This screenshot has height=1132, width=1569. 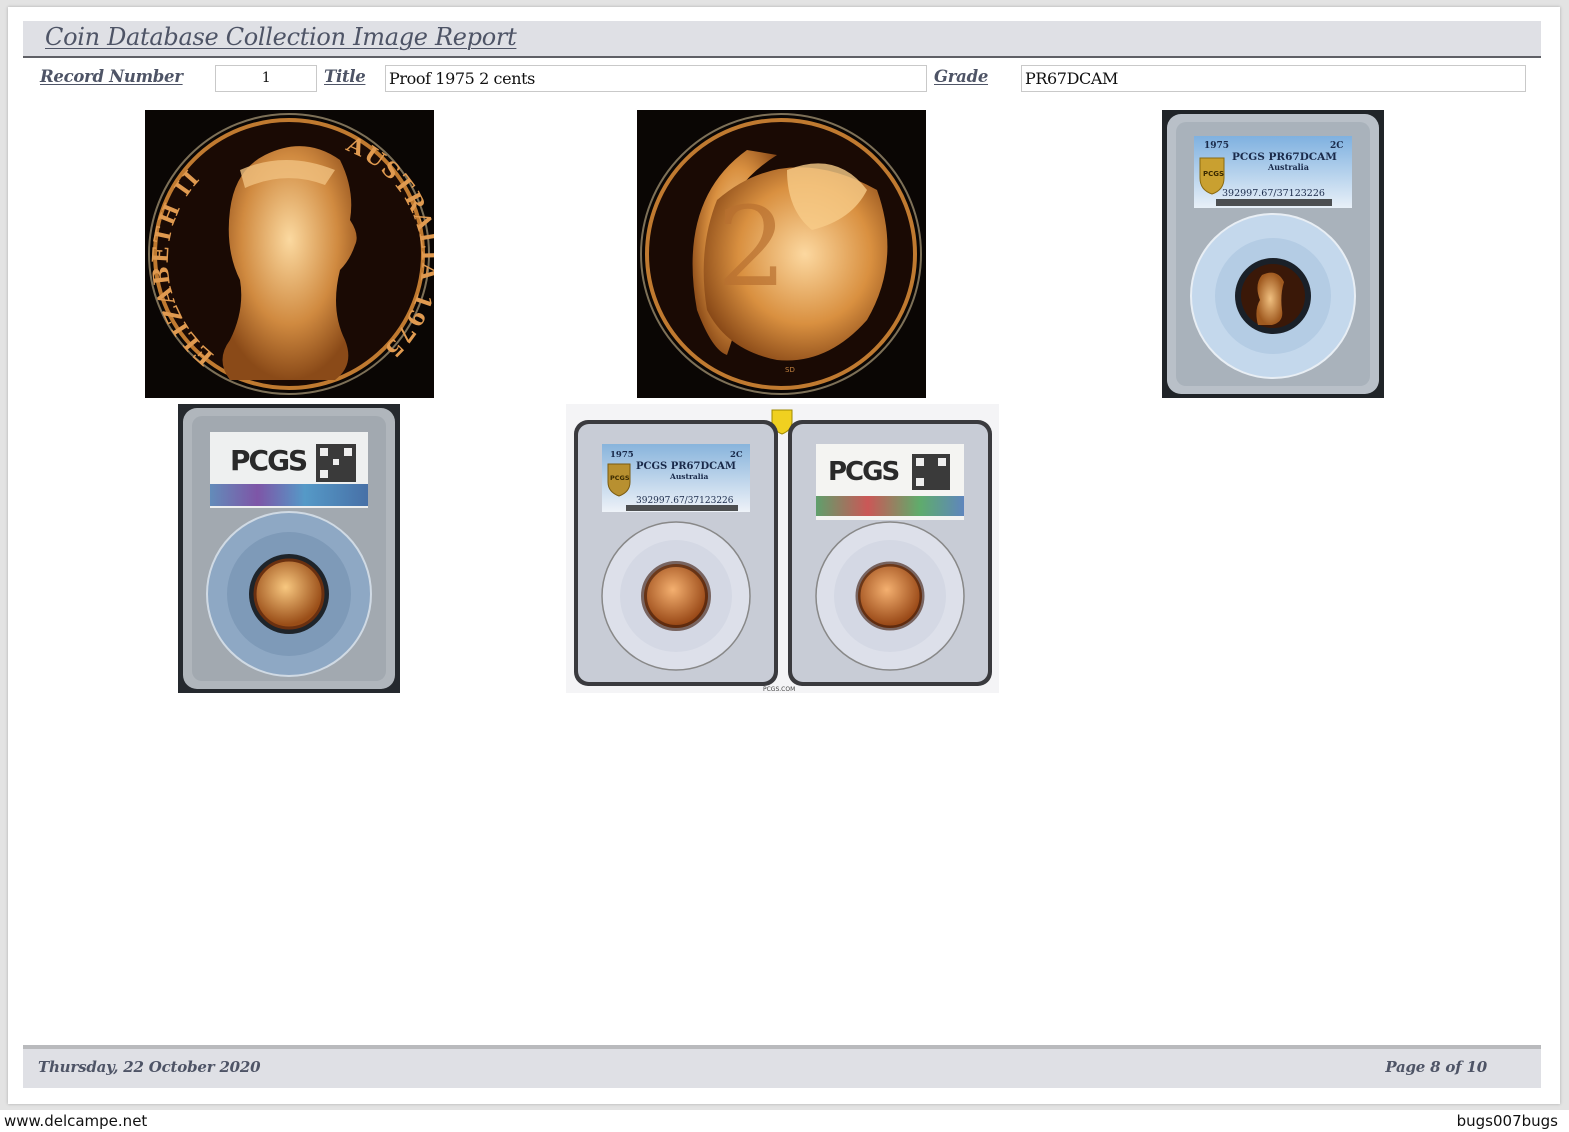 I want to click on coin-reverse-image: 2 SD, so click(x=781, y=254).